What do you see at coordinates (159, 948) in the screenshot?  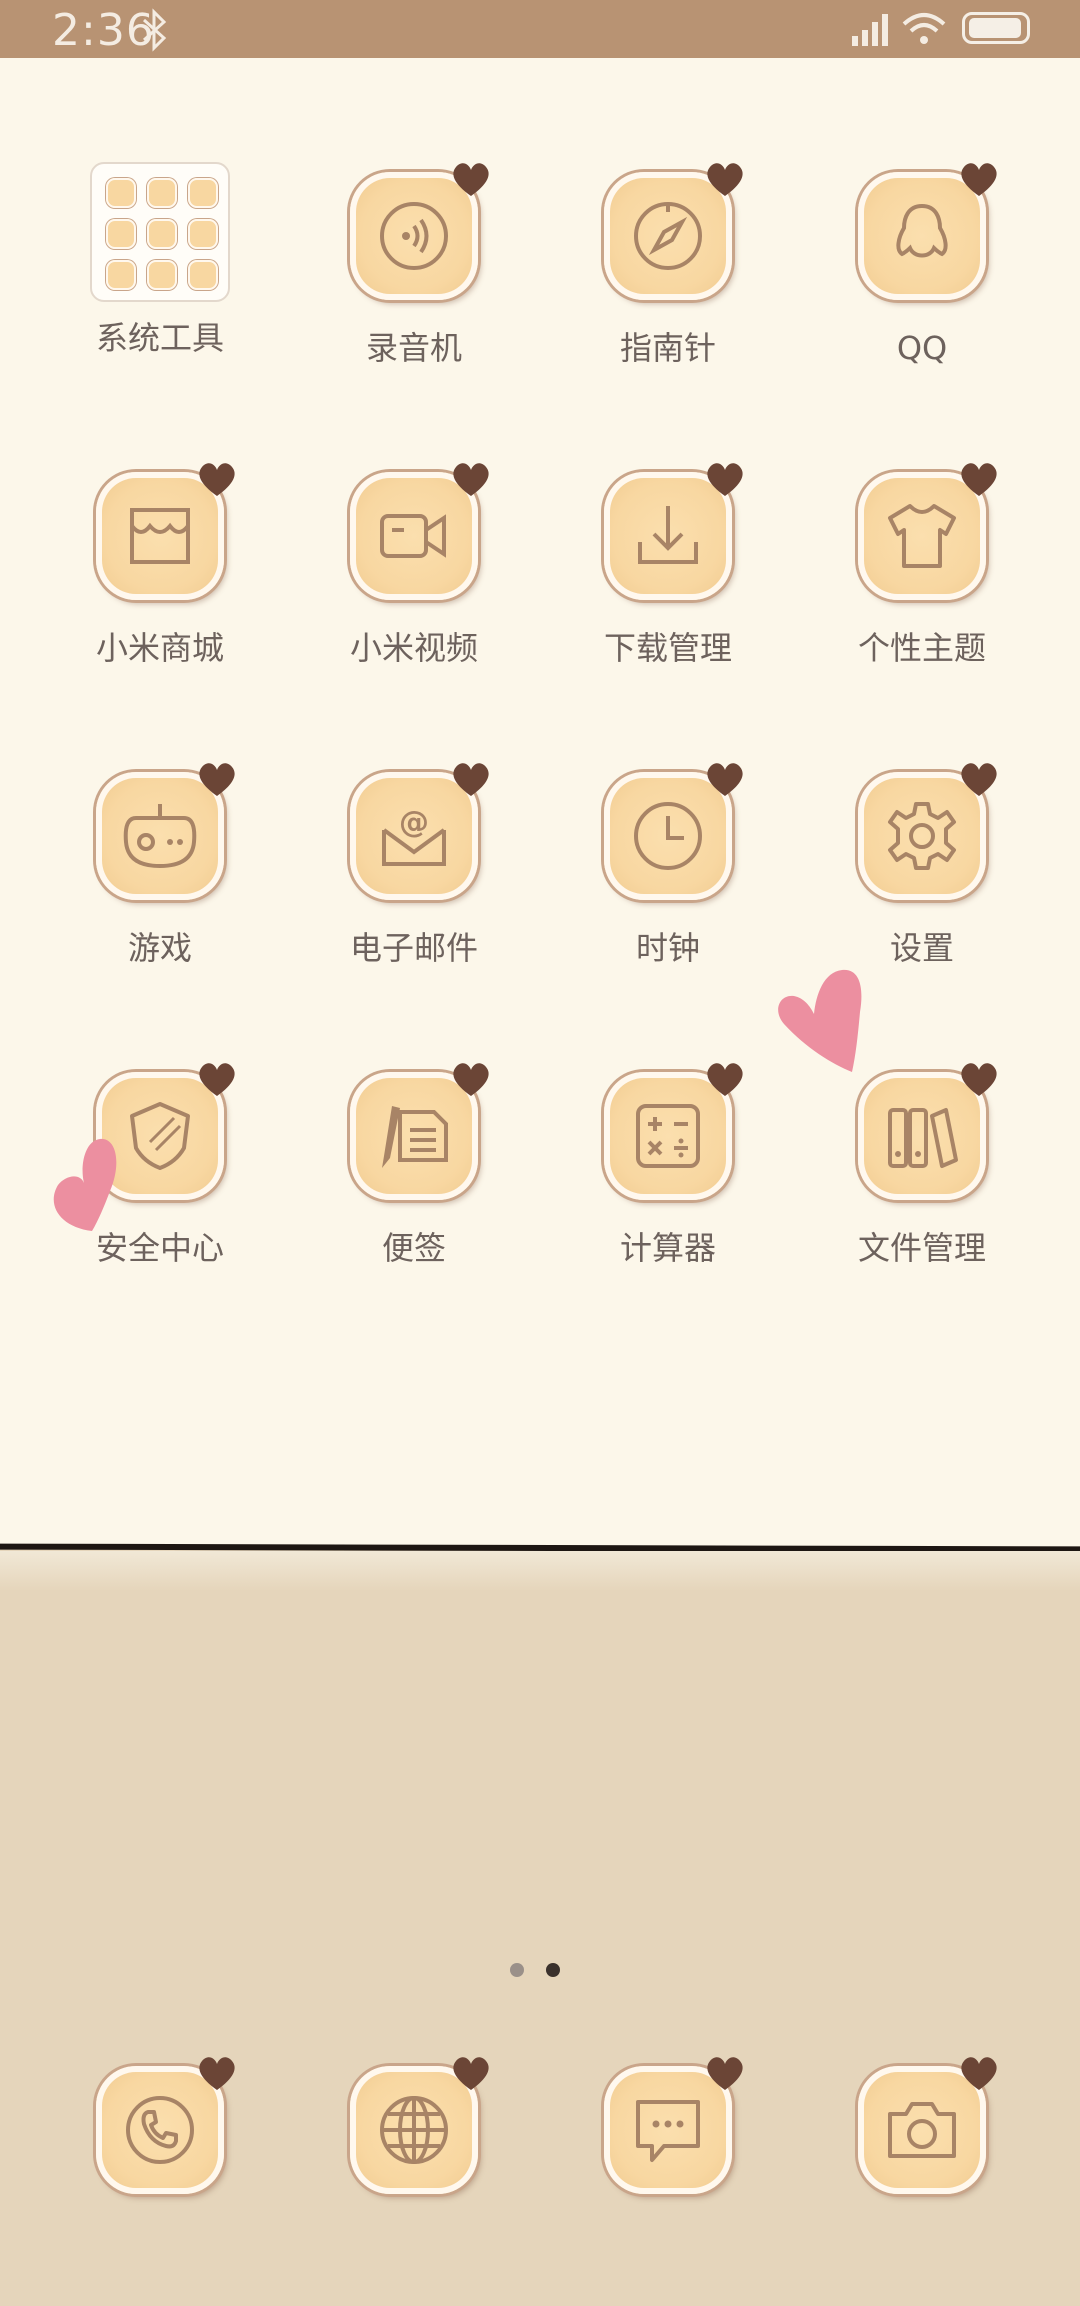 I see `app-label: 游戏` at bounding box center [159, 948].